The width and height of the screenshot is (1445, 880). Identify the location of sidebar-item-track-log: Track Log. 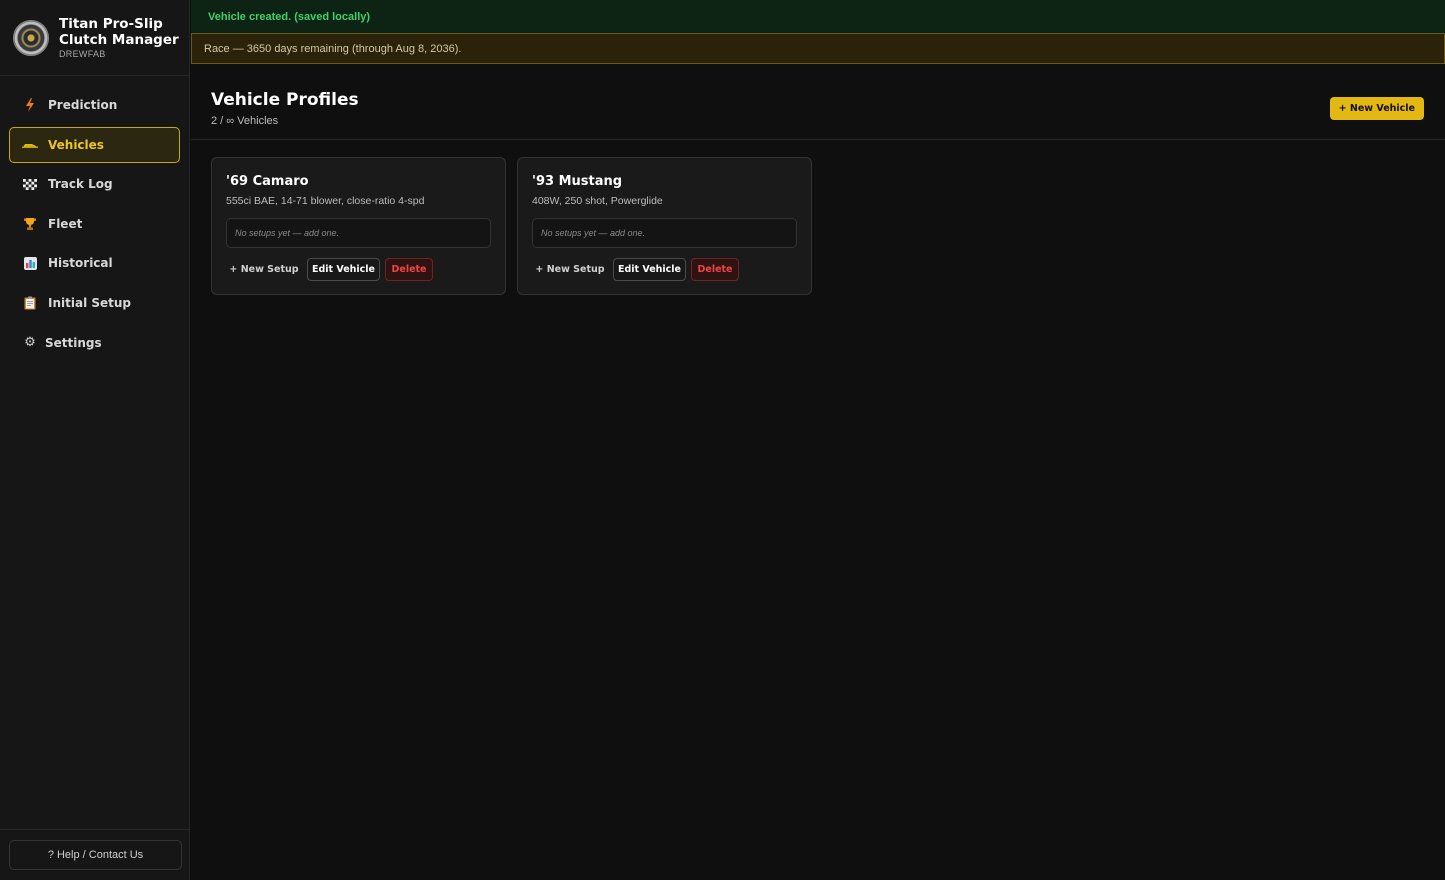
(94, 184).